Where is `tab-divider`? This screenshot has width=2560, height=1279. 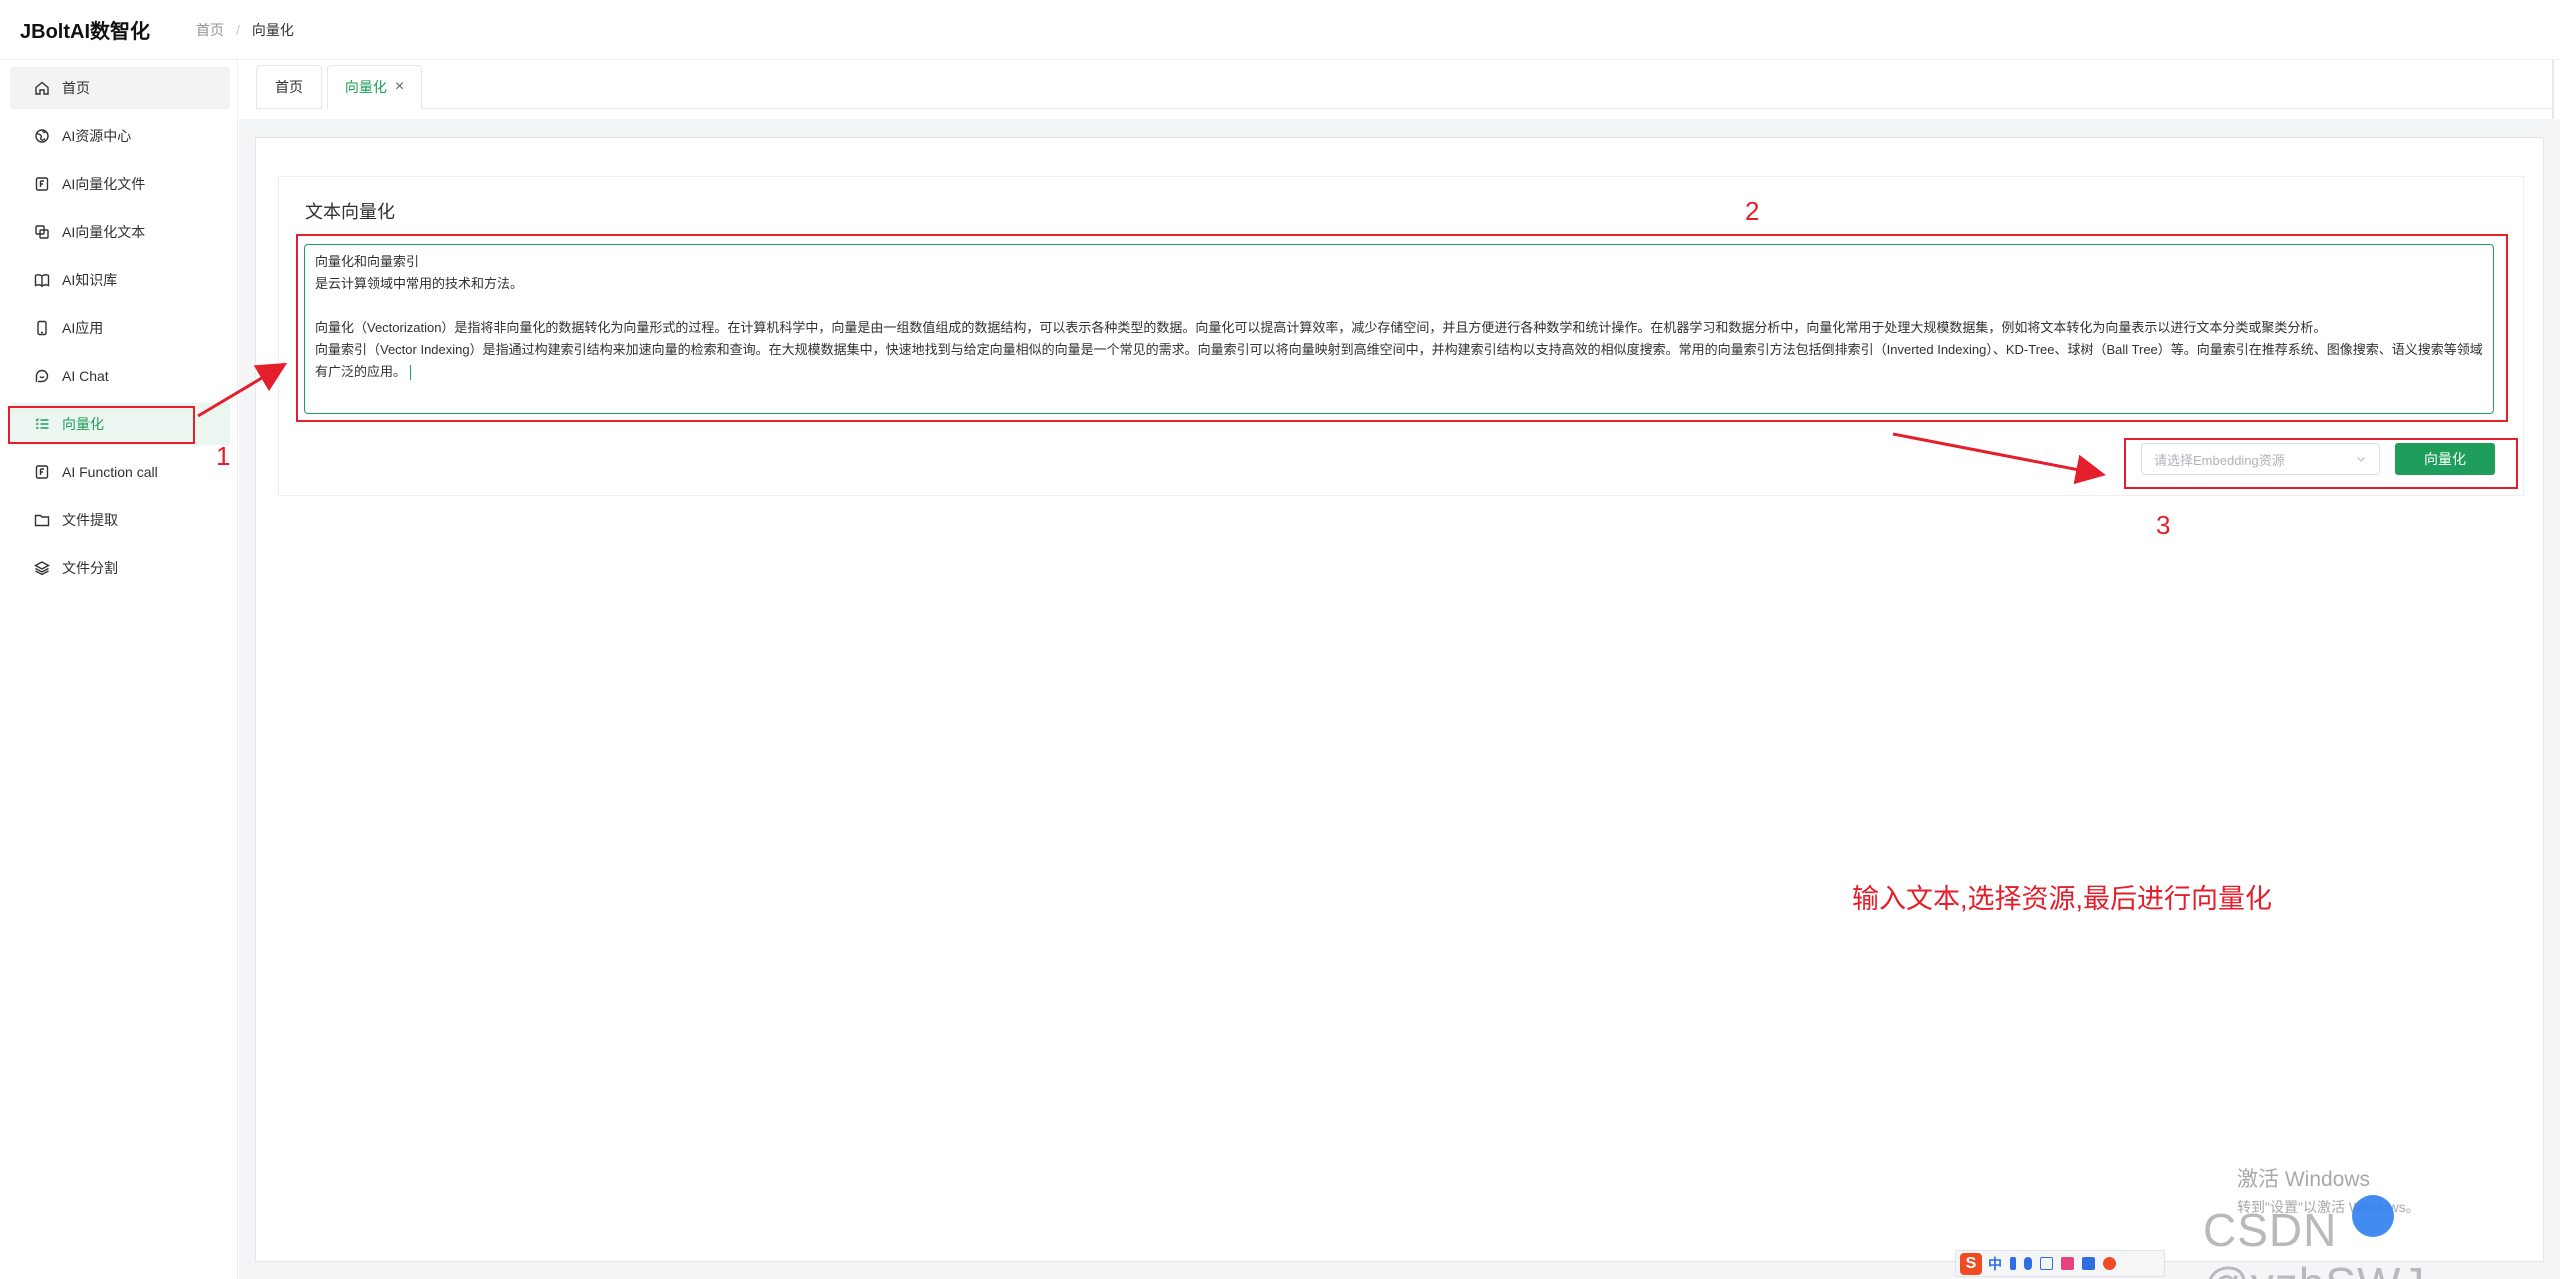
tab-divider is located at coordinates (1487, 108).